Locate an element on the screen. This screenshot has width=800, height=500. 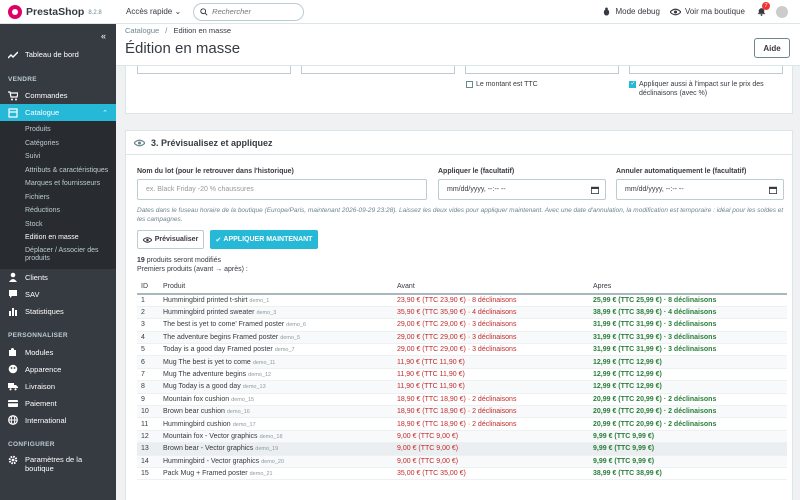
sidebar-item-international: International is located at coordinates (58, 420).